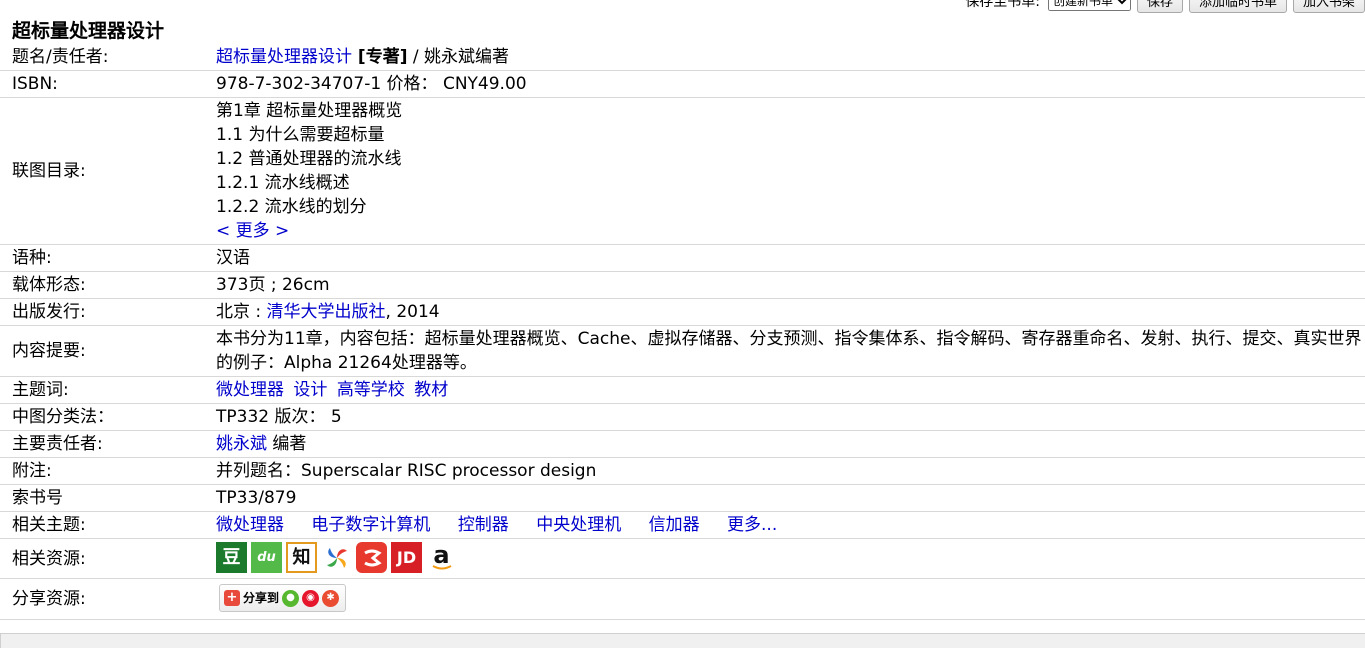 Image resolution: width=1365 pixels, height=648 pixels. Describe the element at coordinates (1328, 6) in the screenshot. I see `add-to-shelf-button: 加入书架` at that location.